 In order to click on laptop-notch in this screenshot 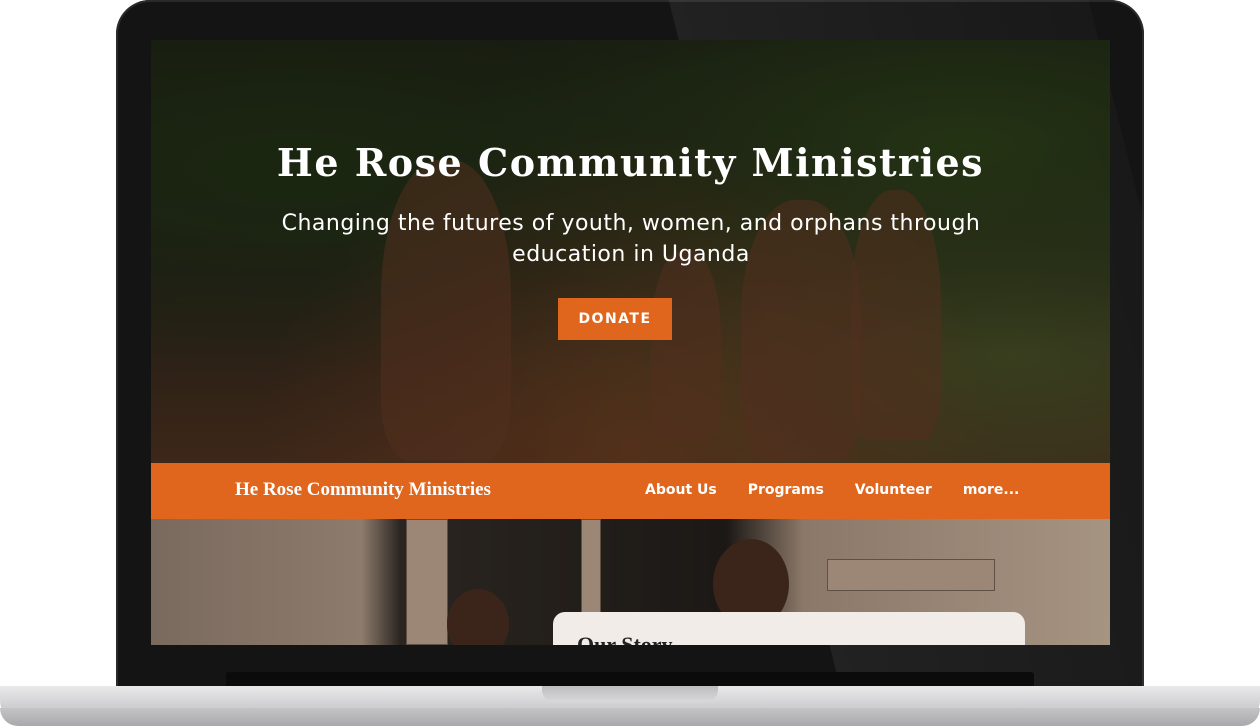, I will do `click(630, 694)`.